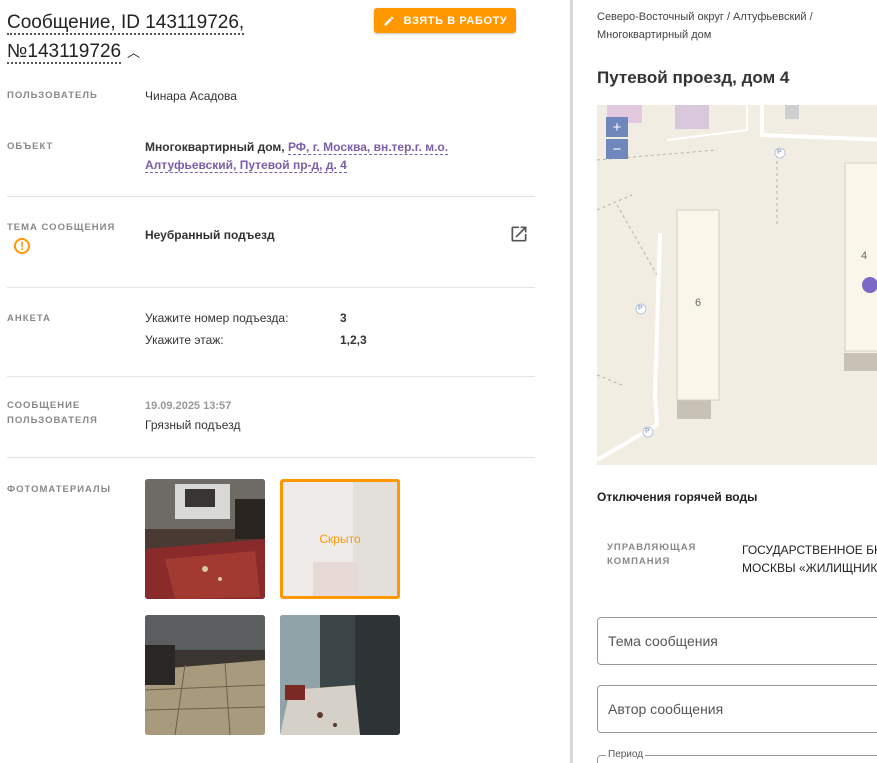 The height and width of the screenshot is (763, 877). What do you see at coordinates (44, 405) in the screenshot?
I see `message-label-line-1: СООБЩЕНИЕ` at bounding box center [44, 405].